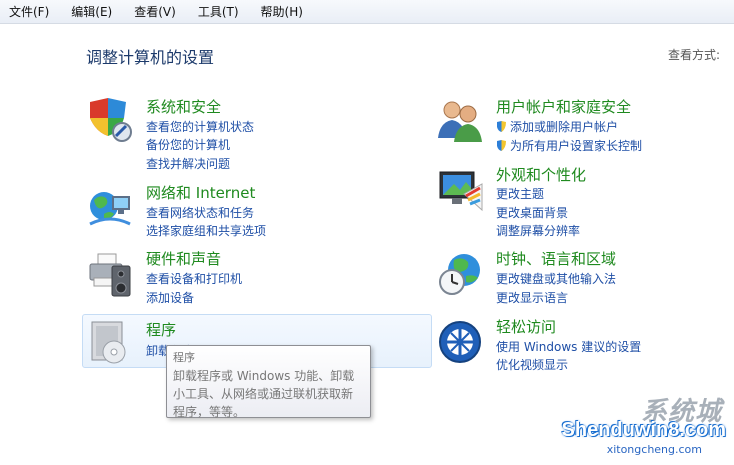  I want to click on menu-file: 文件(F), so click(29, 11).